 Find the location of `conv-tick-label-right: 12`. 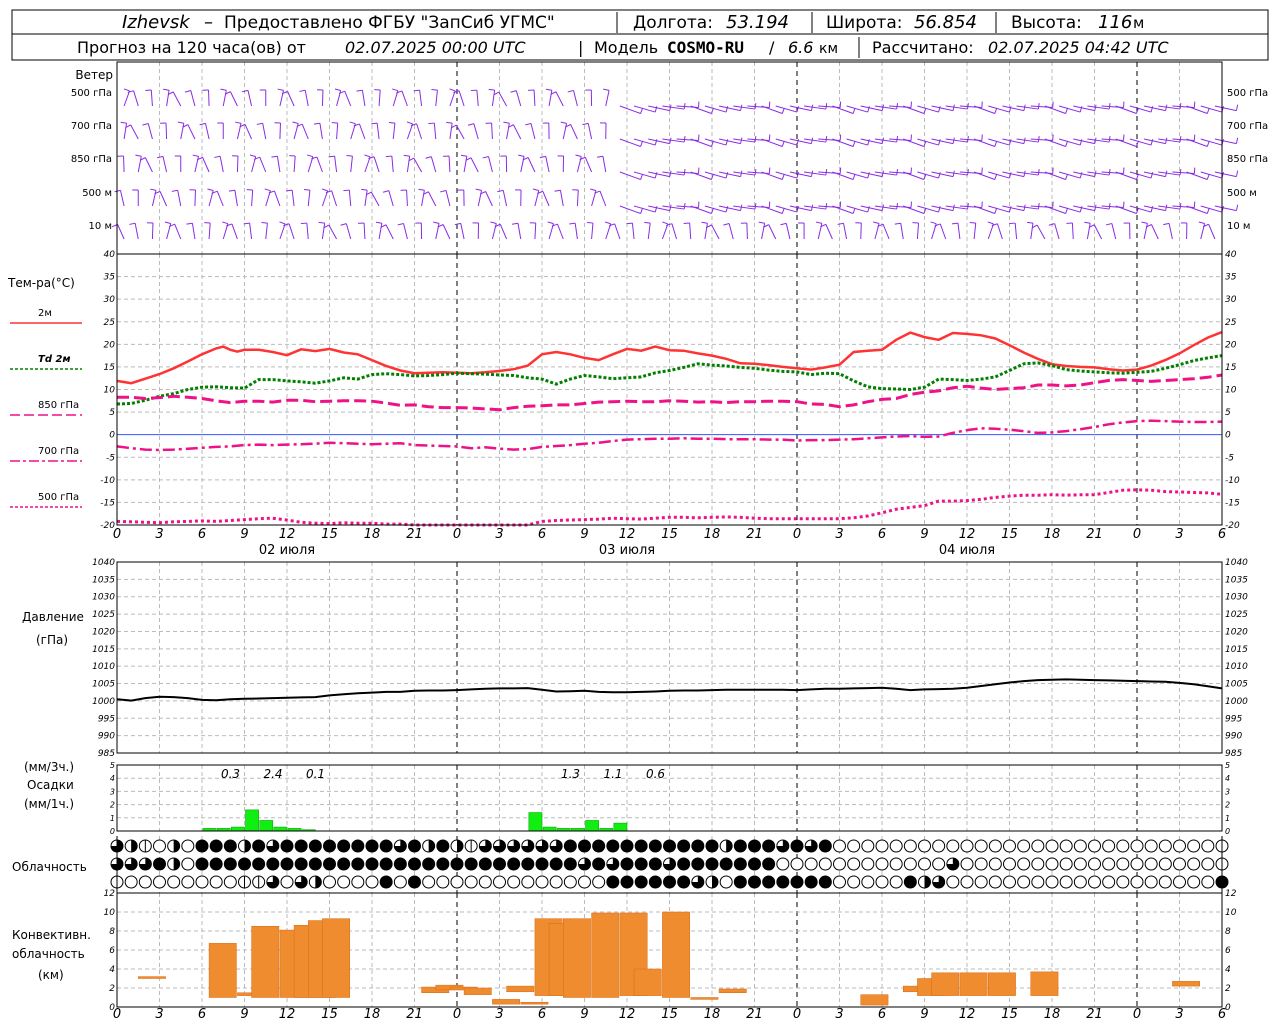

conv-tick-label-right: 12 is located at coordinates (1231, 894).